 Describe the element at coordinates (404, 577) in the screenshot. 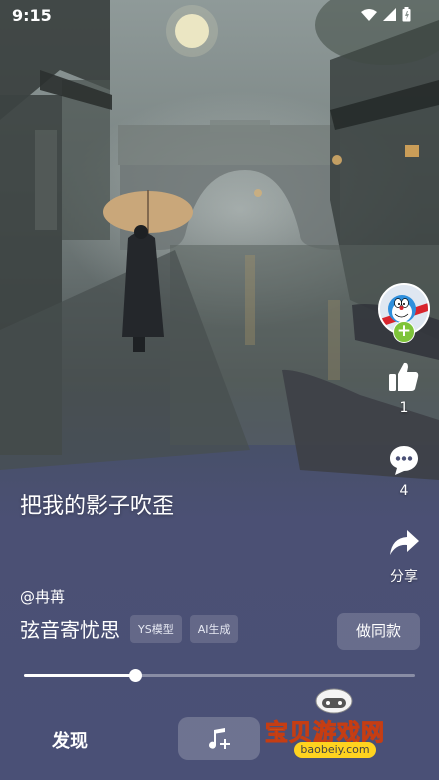

I see `share-label: 分享` at that location.